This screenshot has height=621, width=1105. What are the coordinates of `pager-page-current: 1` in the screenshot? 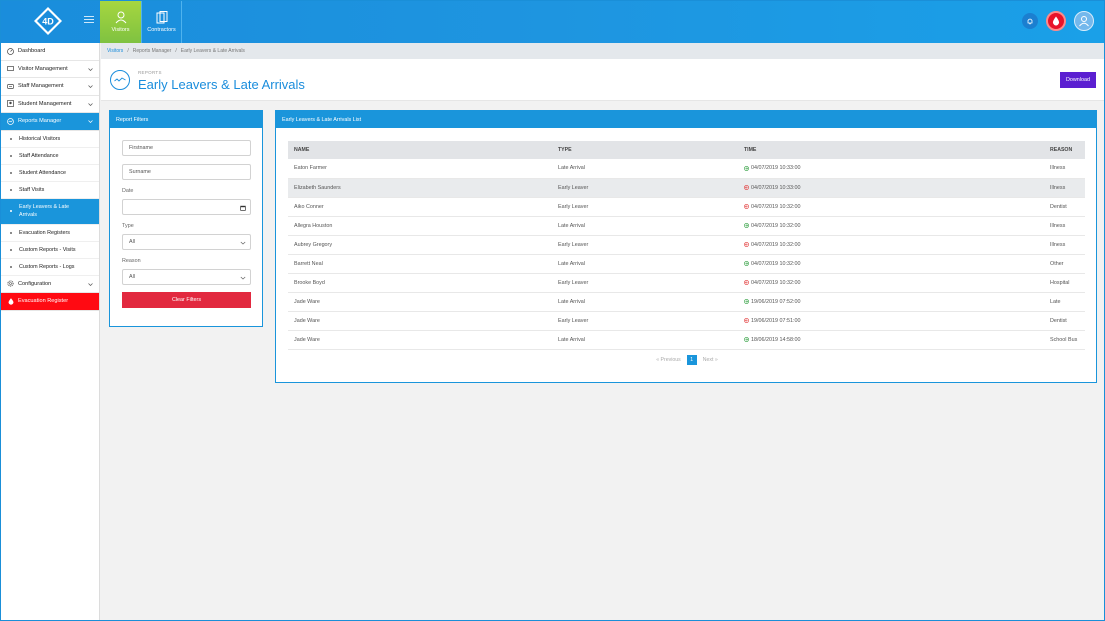 It's located at (691, 360).